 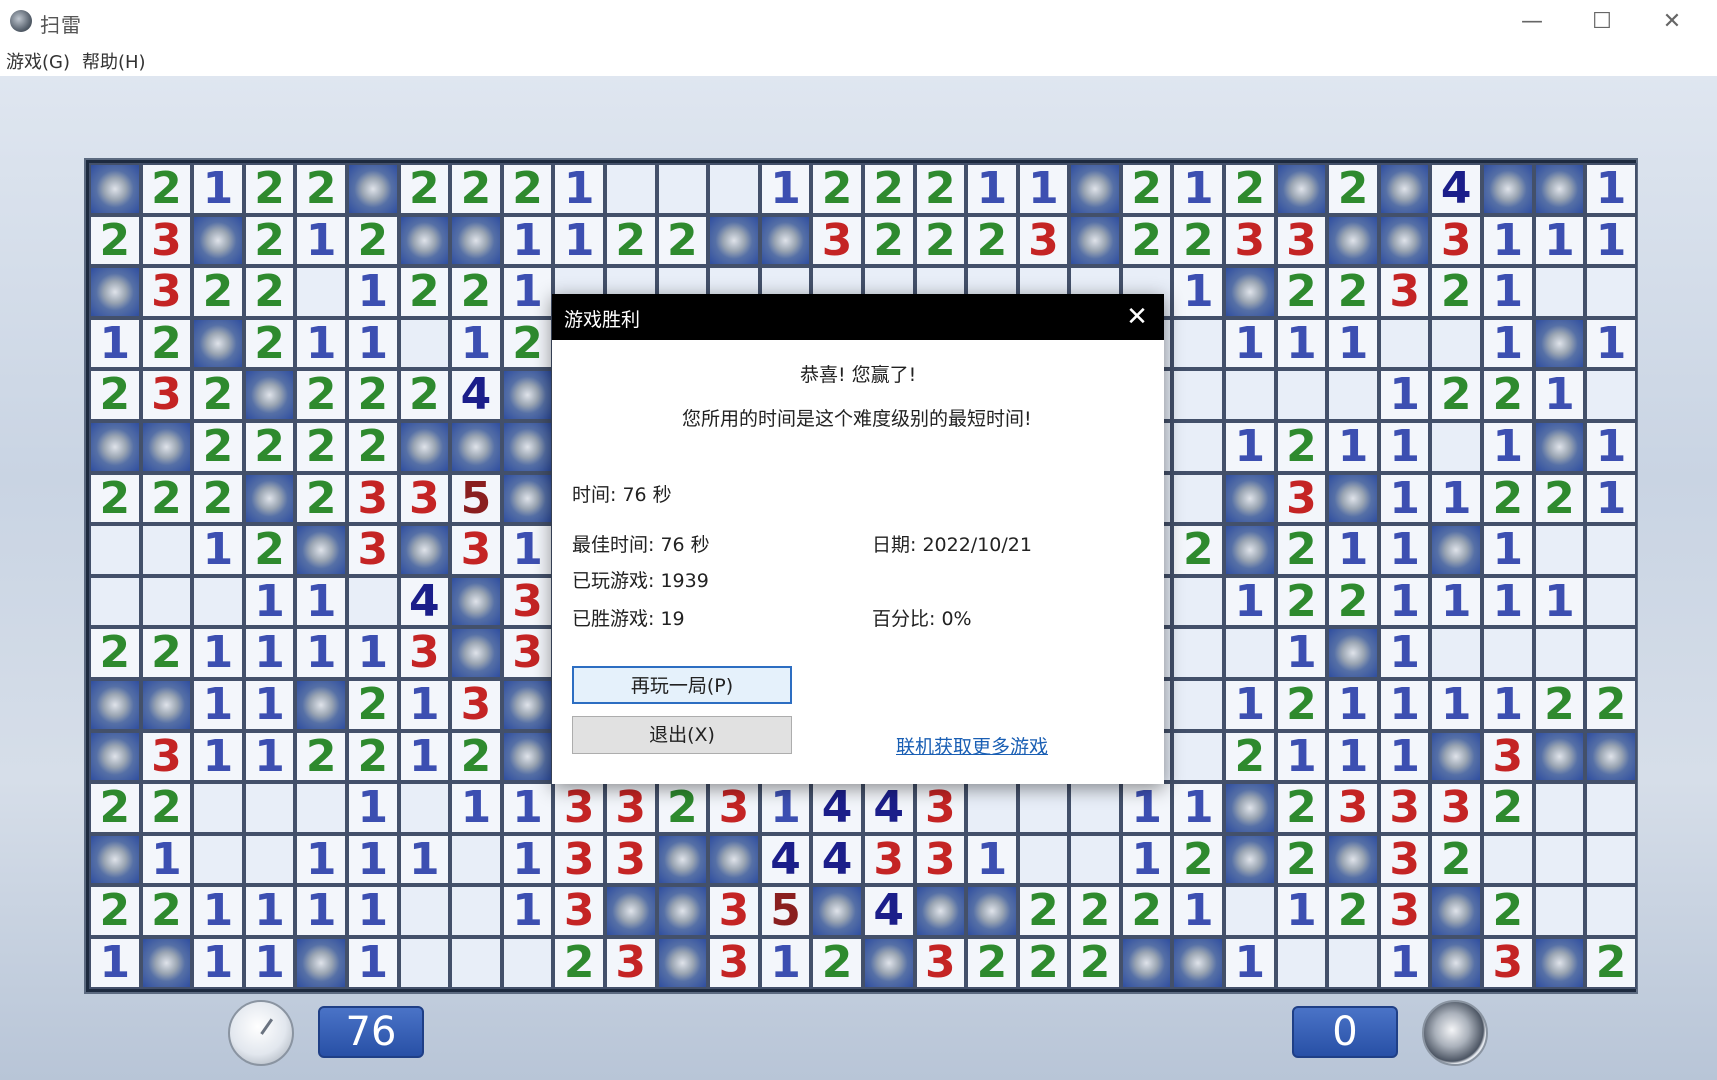 I want to click on close-button: ✕, so click(x=1672, y=22).